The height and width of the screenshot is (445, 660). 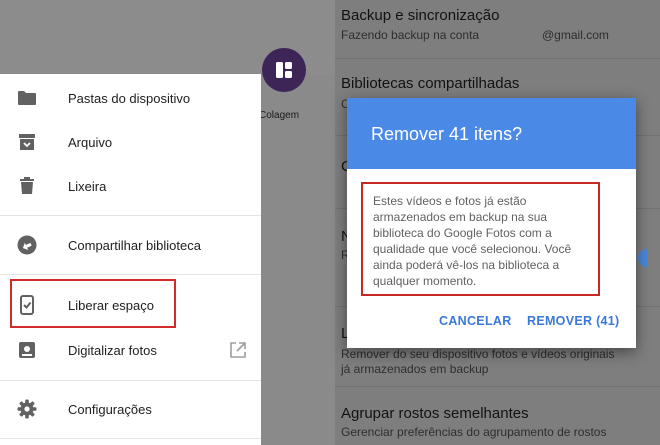 What do you see at coordinates (415, 369) in the screenshot?
I see `free-space-subtitle-line2: já armazenados em backup` at bounding box center [415, 369].